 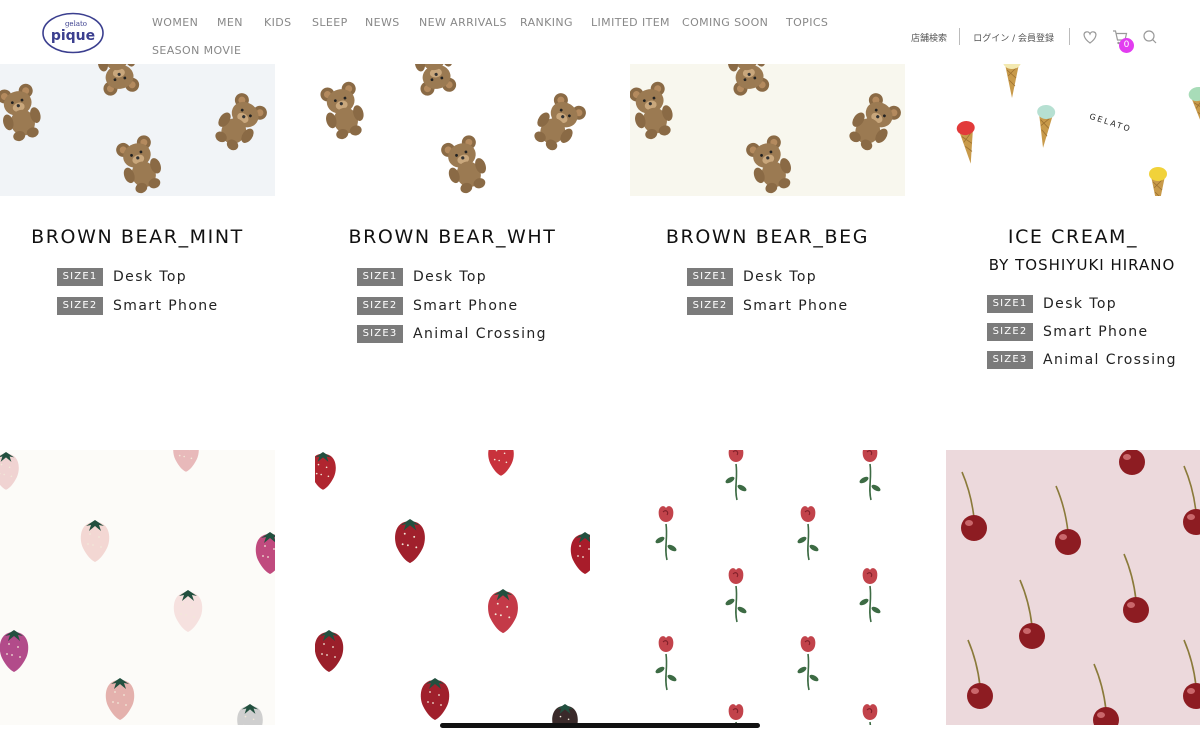 What do you see at coordinates (1013, 37) in the screenshot?
I see `login-link: ログイン / 会員登録` at bounding box center [1013, 37].